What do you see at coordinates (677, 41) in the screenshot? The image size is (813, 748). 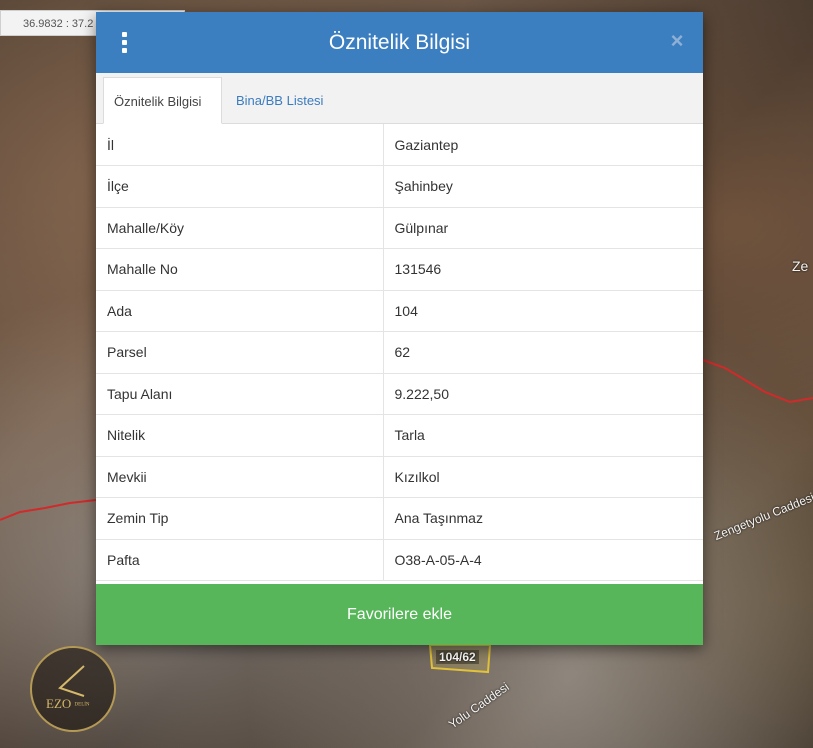 I see `close-icon: ×` at bounding box center [677, 41].